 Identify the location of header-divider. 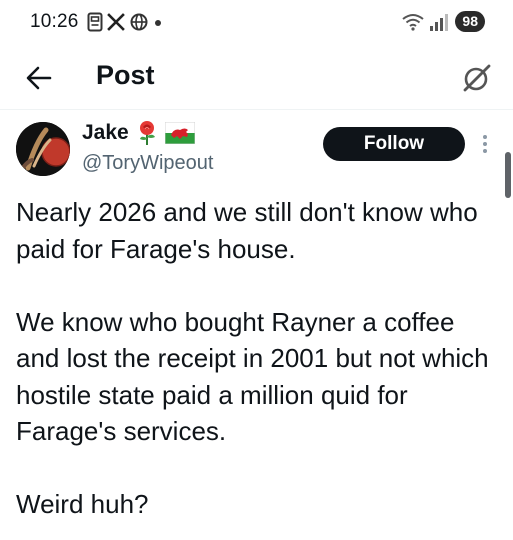
(256, 109).